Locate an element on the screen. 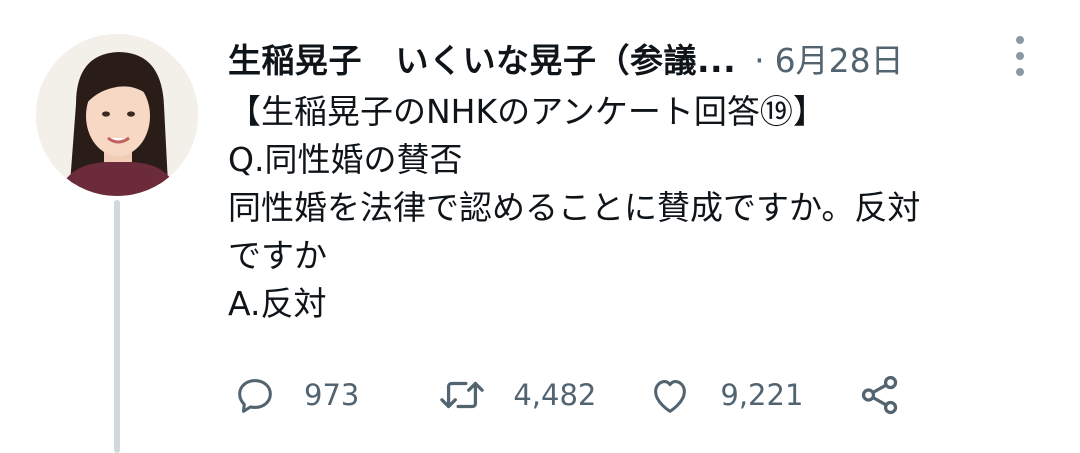  retweet-count: 4,482 is located at coordinates (555, 395).